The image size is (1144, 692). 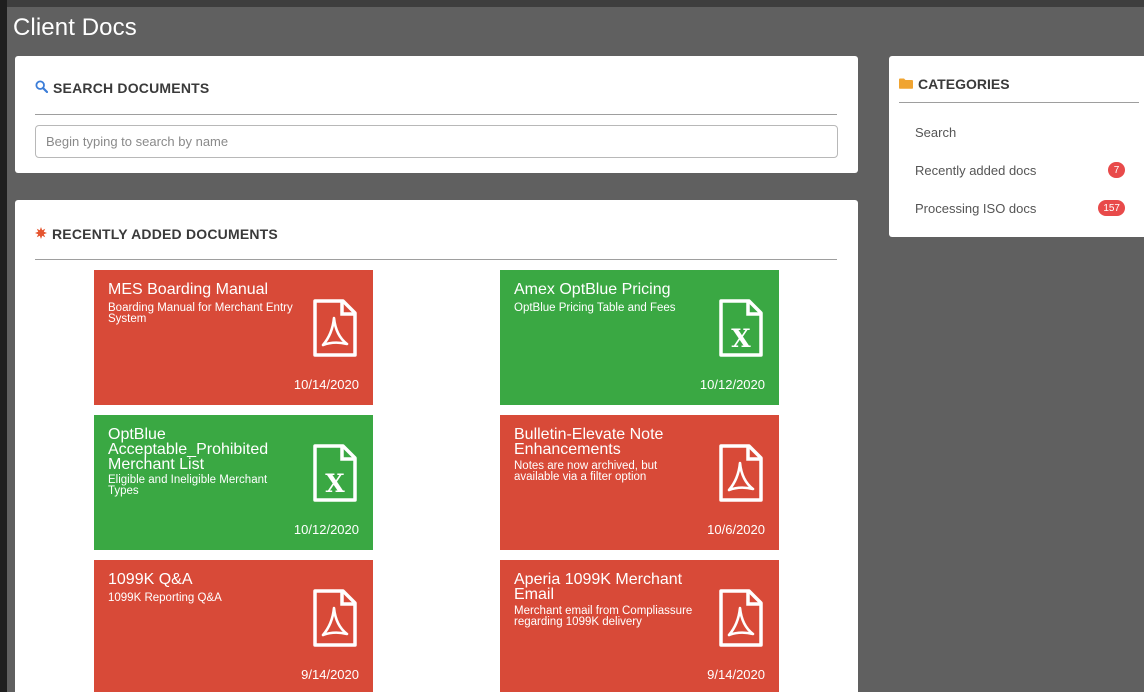 I want to click on window-left-border, so click(x=3, y=346).